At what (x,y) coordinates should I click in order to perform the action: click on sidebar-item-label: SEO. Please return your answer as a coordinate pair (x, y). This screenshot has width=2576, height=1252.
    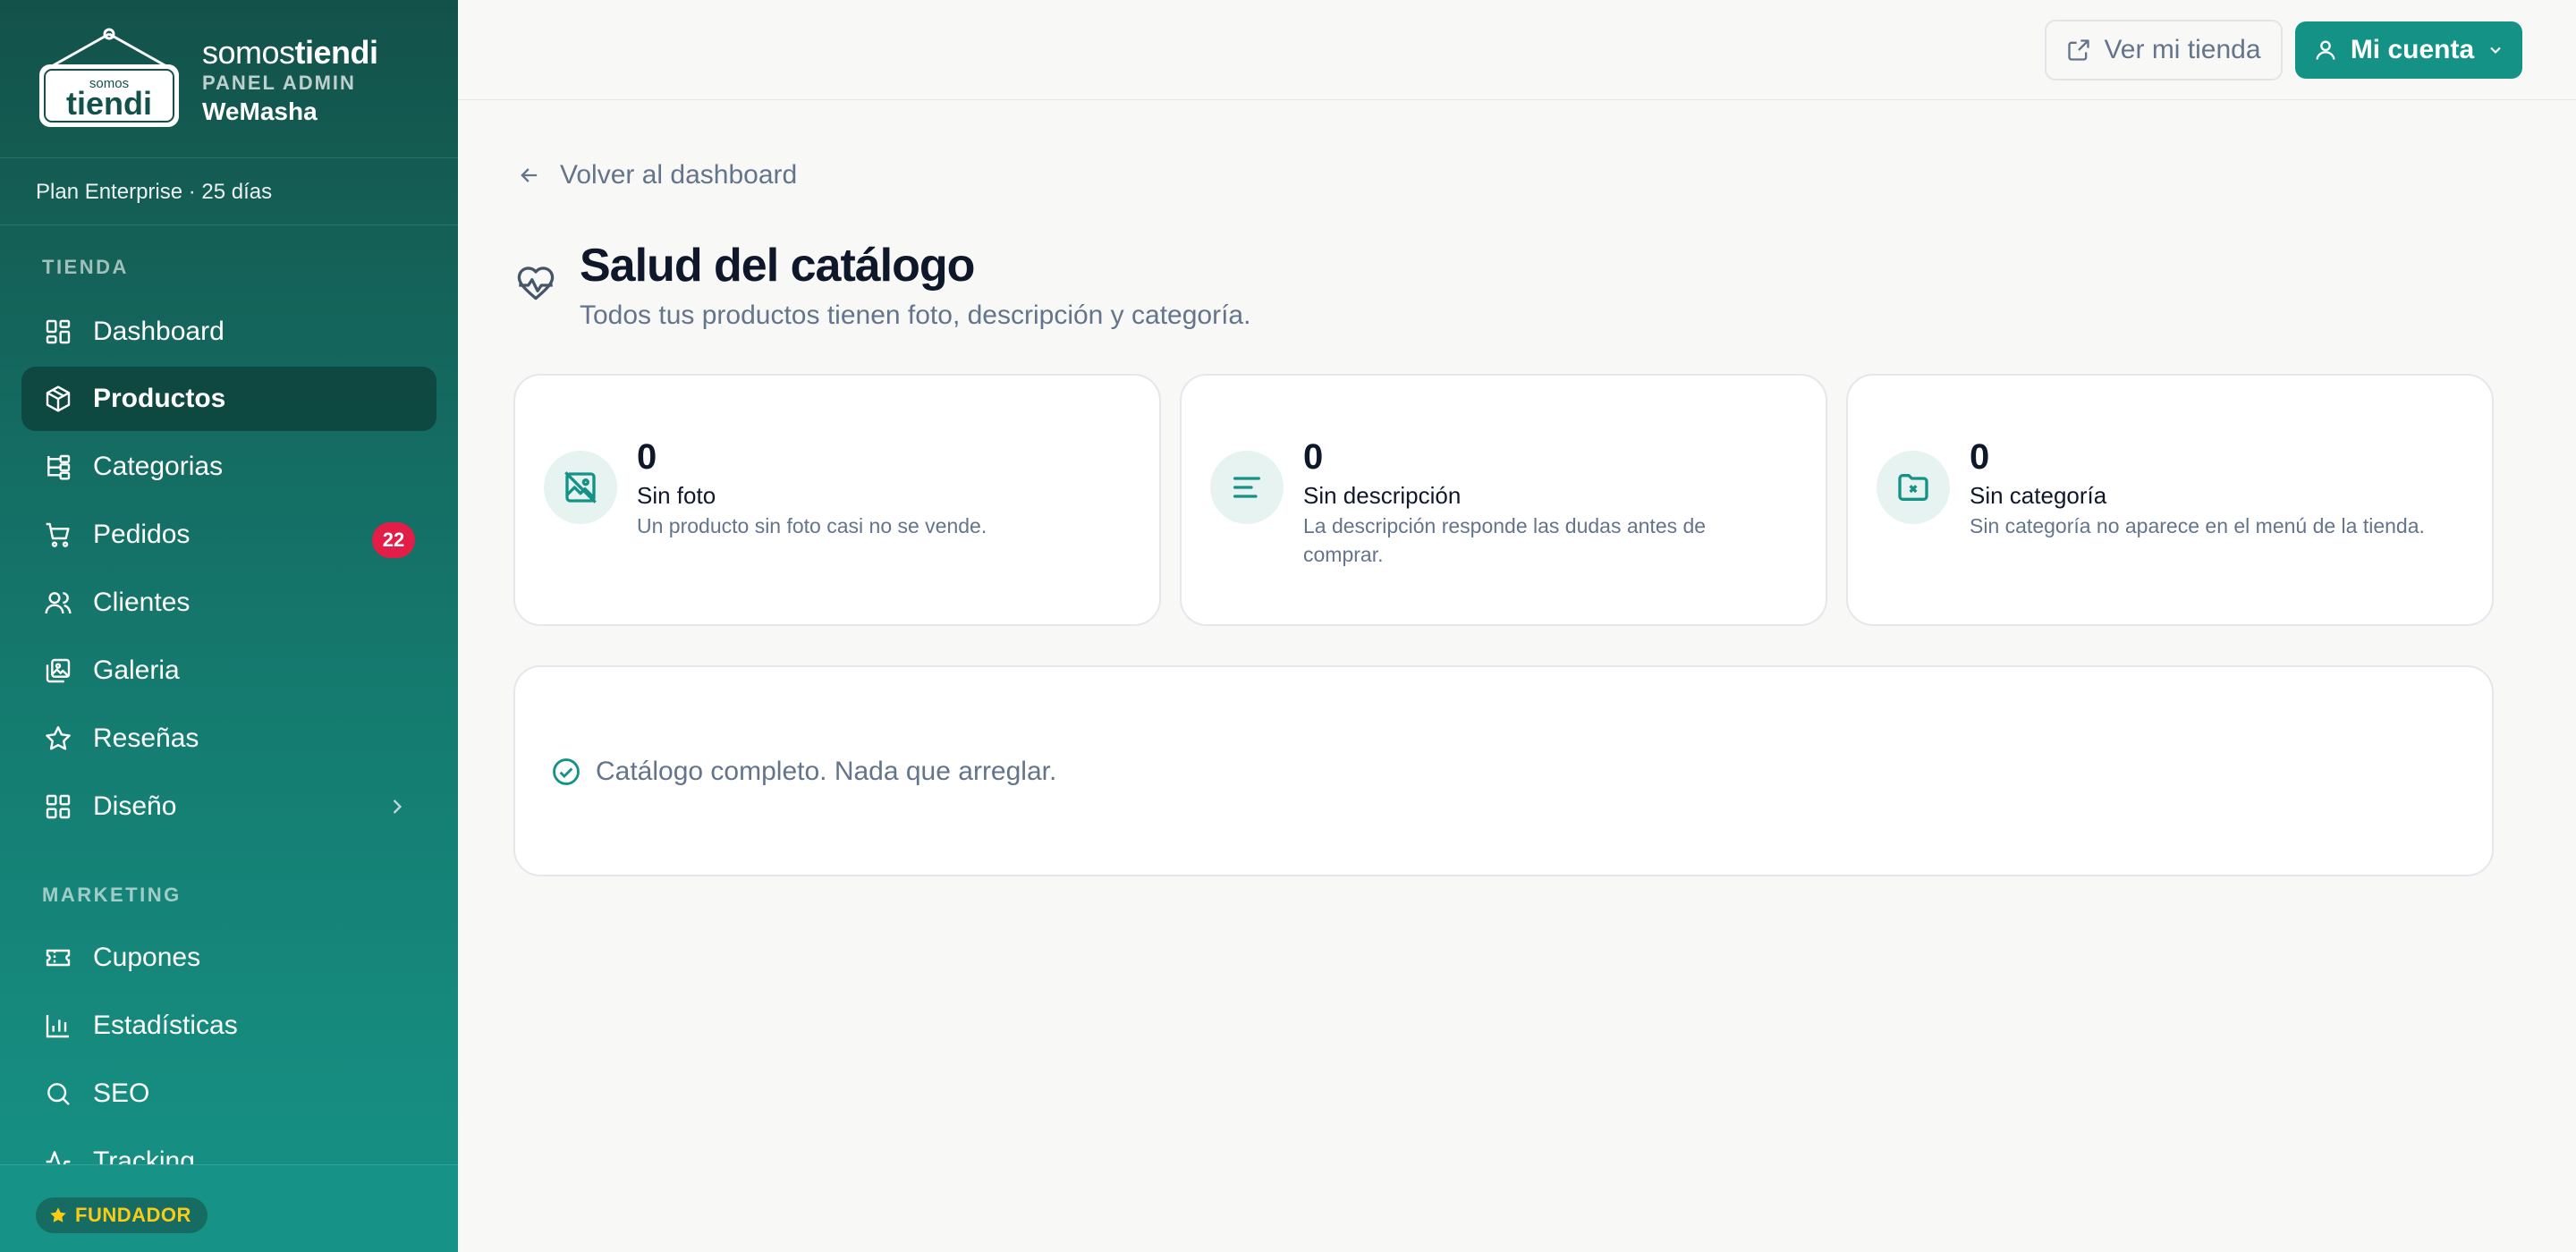
    Looking at the image, I should click on (121, 1093).